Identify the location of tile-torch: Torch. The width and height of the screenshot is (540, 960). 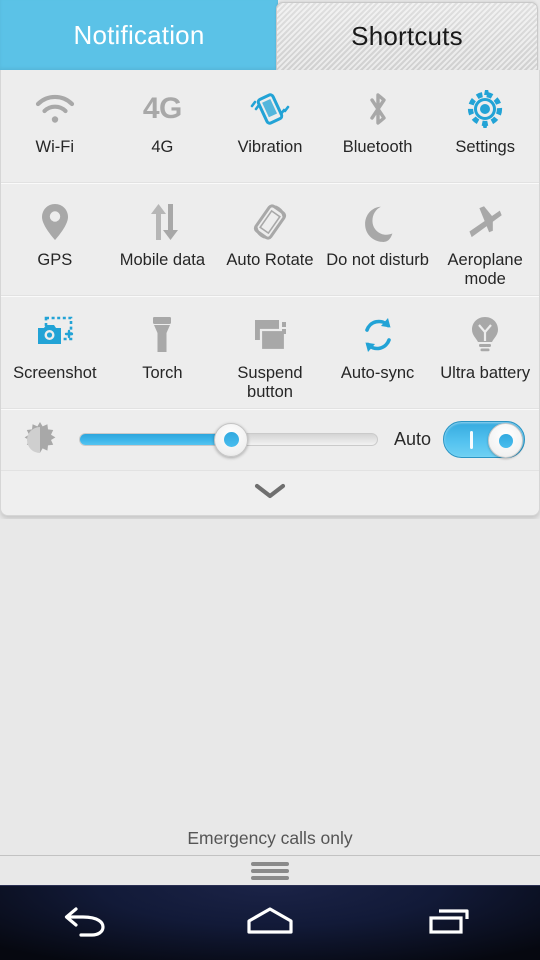
(163, 352).